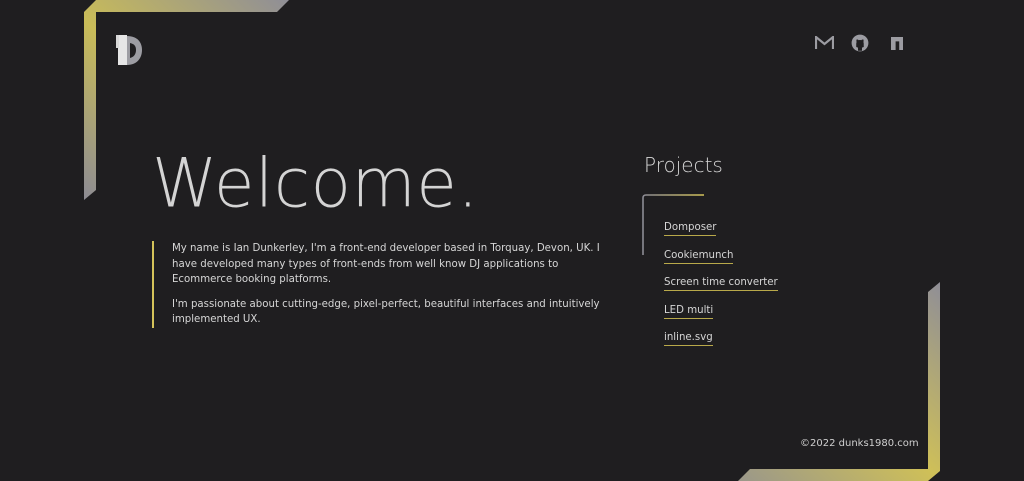  What do you see at coordinates (315, 183) in the screenshot?
I see `welcome-heading: Welcome.` at bounding box center [315, 183].